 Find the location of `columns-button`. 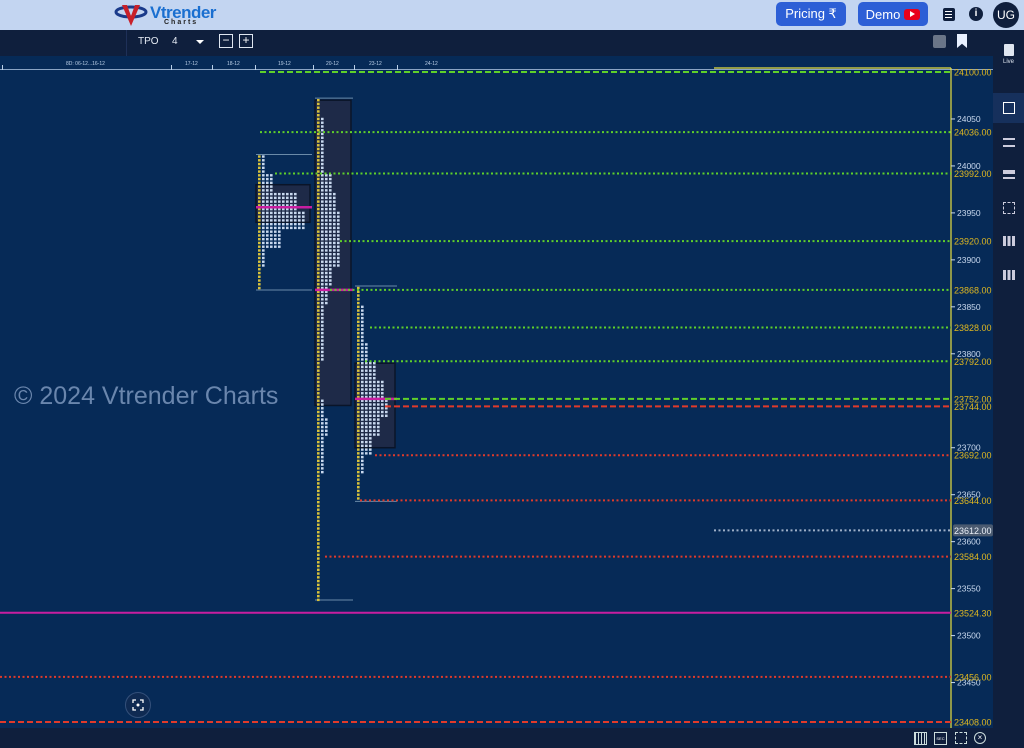

columns-button is located at coordinates (1008, 241).